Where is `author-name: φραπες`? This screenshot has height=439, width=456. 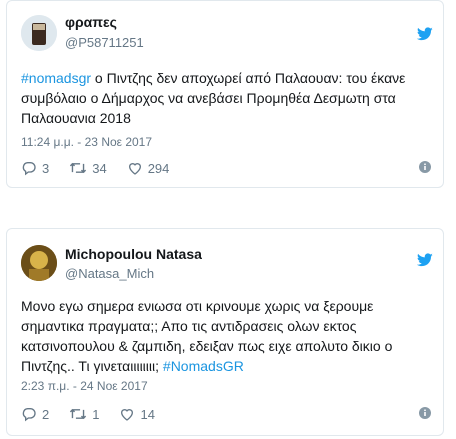
author-name: φραπες is located at coordinates (91, 22).